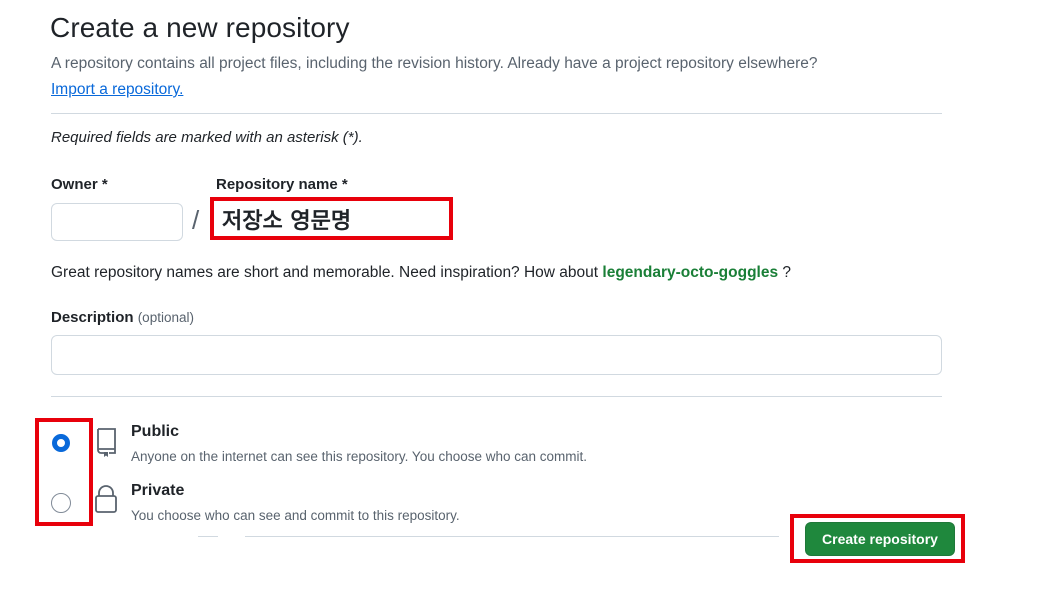  I want to click on public-radio, so click(61, 443).